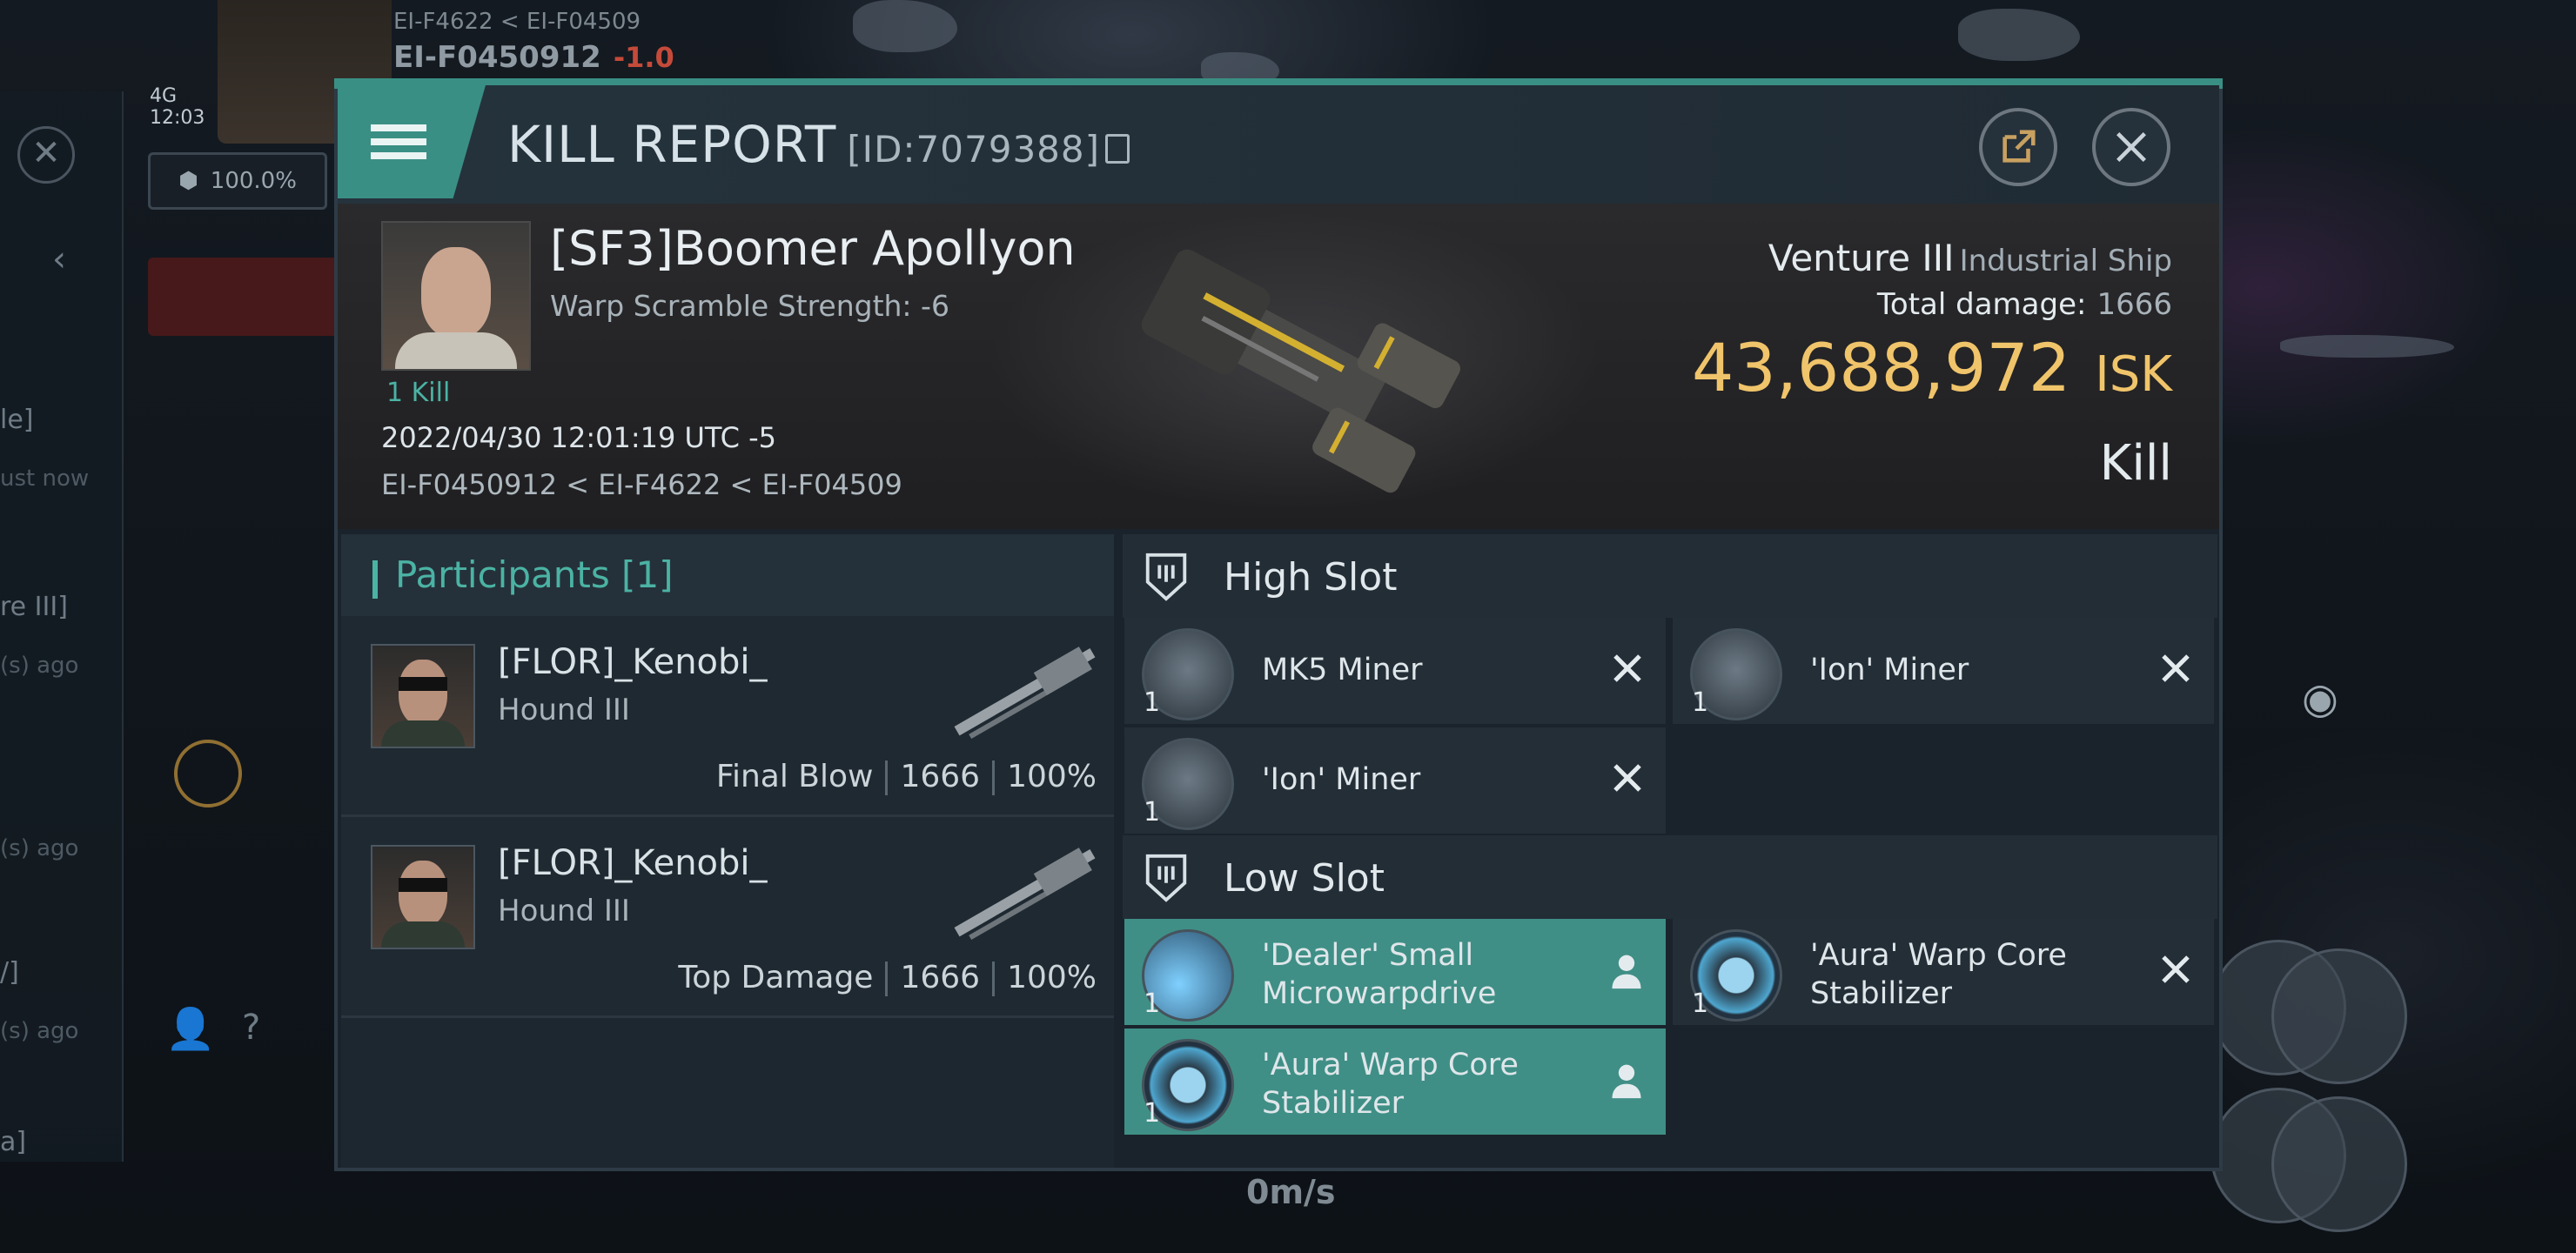  Describe the element at coordinates (1670, 576) in the screenshot. I see `high-slot-header: High Slot` at that location.